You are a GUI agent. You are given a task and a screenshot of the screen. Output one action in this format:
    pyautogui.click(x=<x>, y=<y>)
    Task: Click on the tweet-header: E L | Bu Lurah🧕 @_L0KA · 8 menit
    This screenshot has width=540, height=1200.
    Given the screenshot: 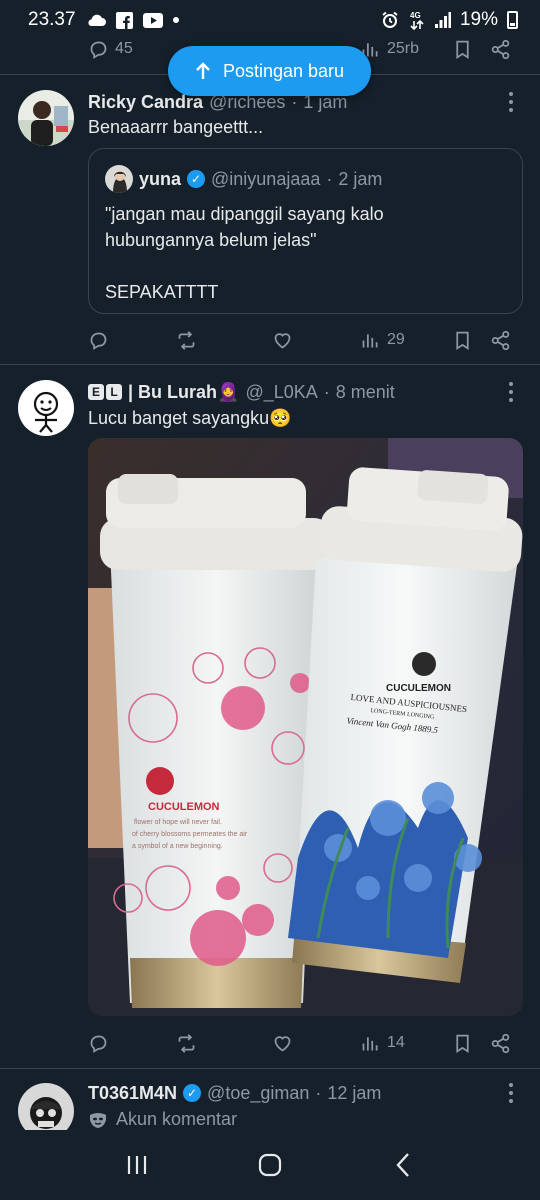 What is the action you would take?
    pyautogui.click(x=241, y=392)
    